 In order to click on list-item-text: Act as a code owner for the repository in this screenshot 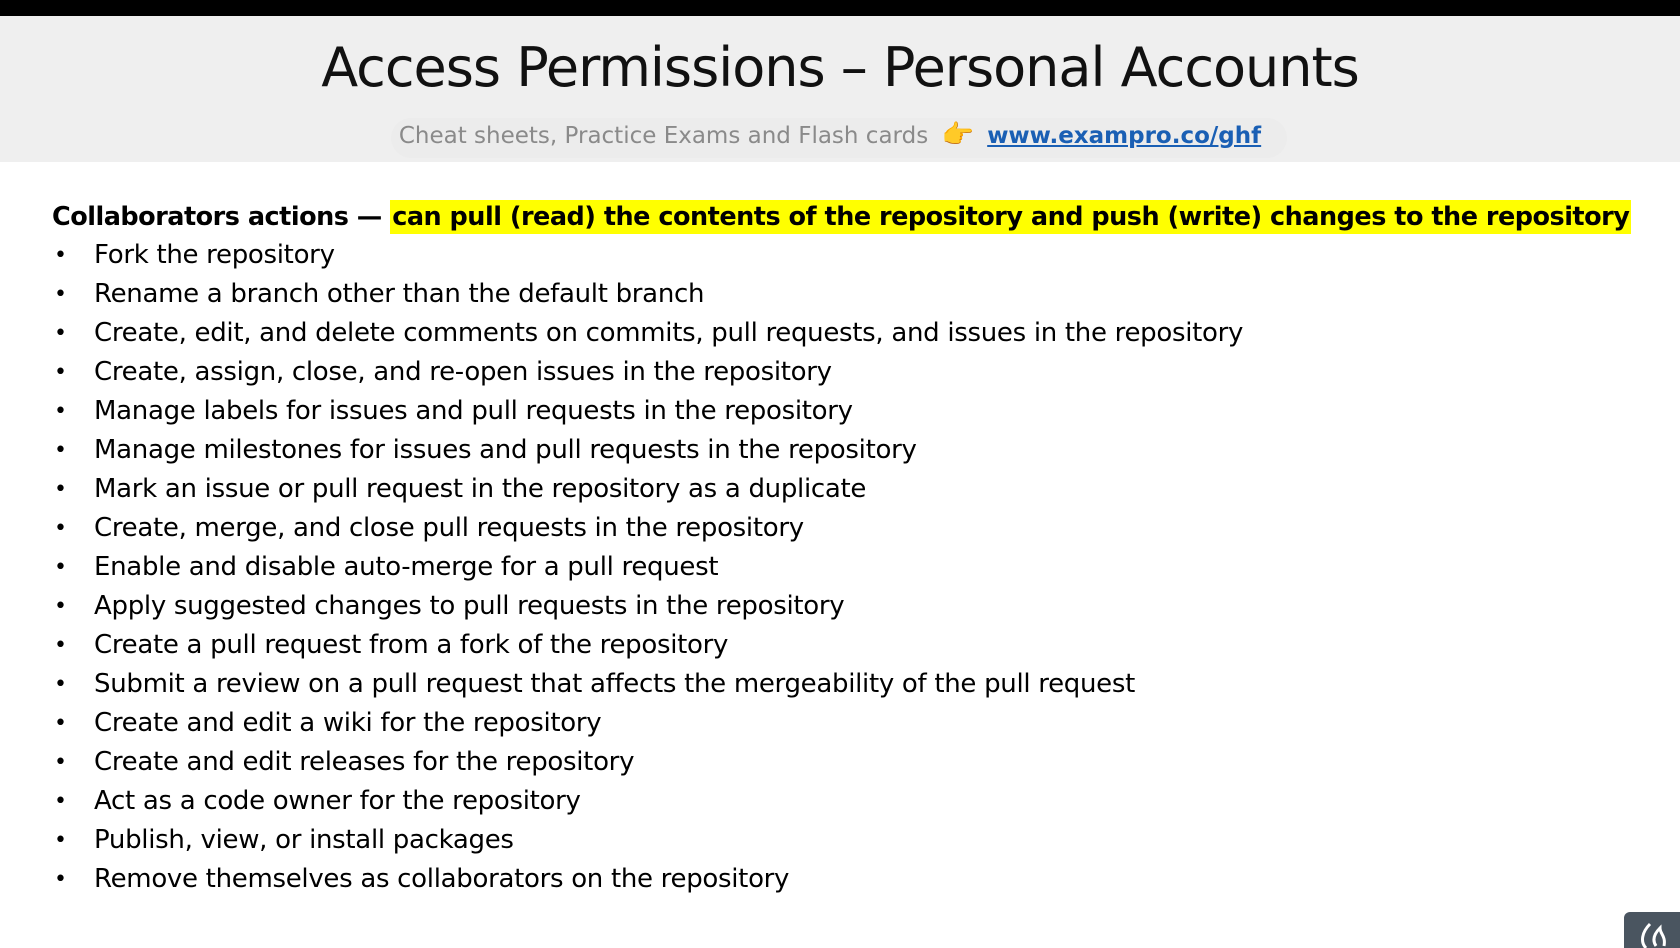, I will do `click(337, 801)`.